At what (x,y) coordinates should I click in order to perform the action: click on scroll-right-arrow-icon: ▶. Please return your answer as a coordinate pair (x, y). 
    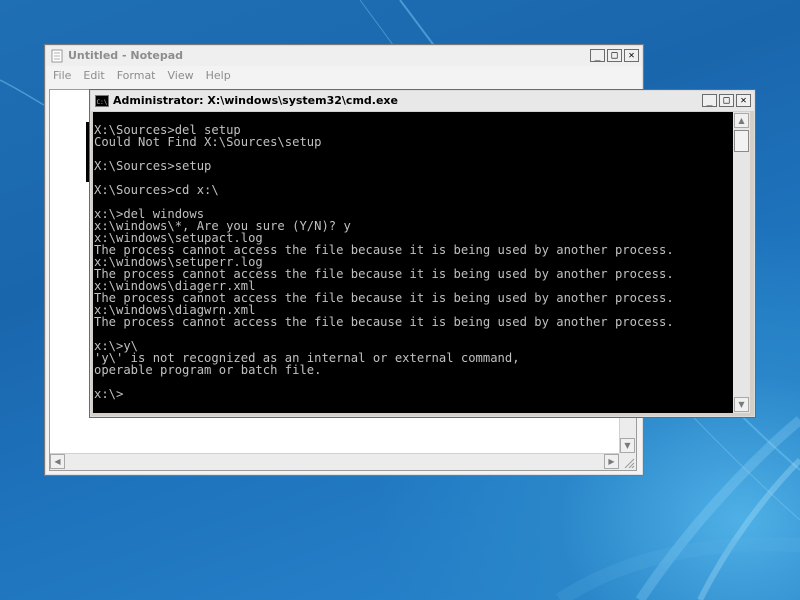
    Looking at the image, I should click on (611, 461).